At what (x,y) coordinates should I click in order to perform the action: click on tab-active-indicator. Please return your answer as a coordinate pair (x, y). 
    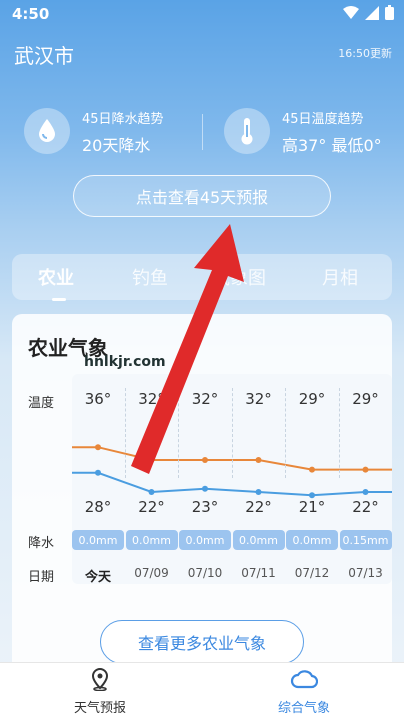
    Looking at the image, I should click on (59, 299).